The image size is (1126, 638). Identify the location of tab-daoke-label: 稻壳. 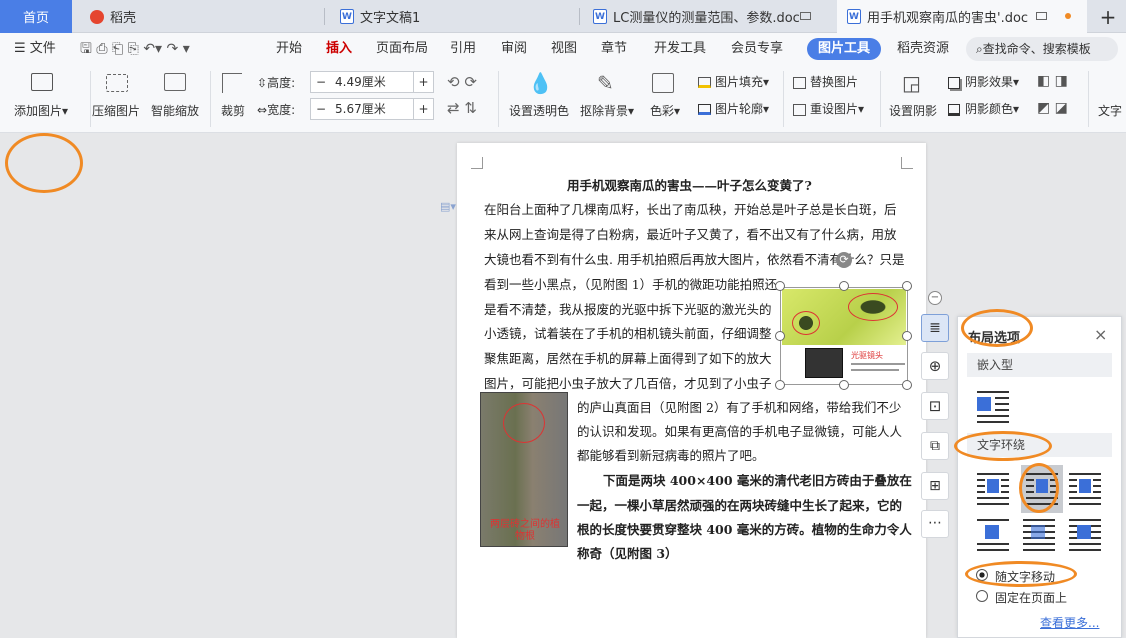
(123, 18).